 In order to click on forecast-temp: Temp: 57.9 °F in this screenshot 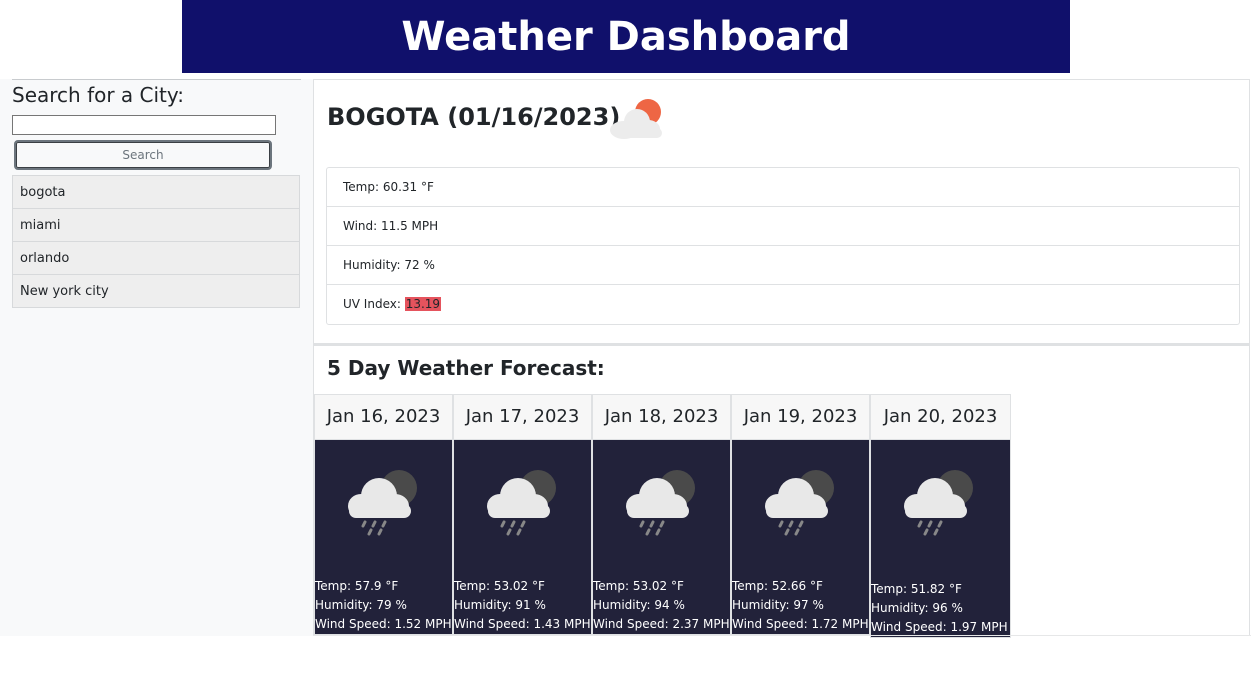, I will do `click(357, 586)`.